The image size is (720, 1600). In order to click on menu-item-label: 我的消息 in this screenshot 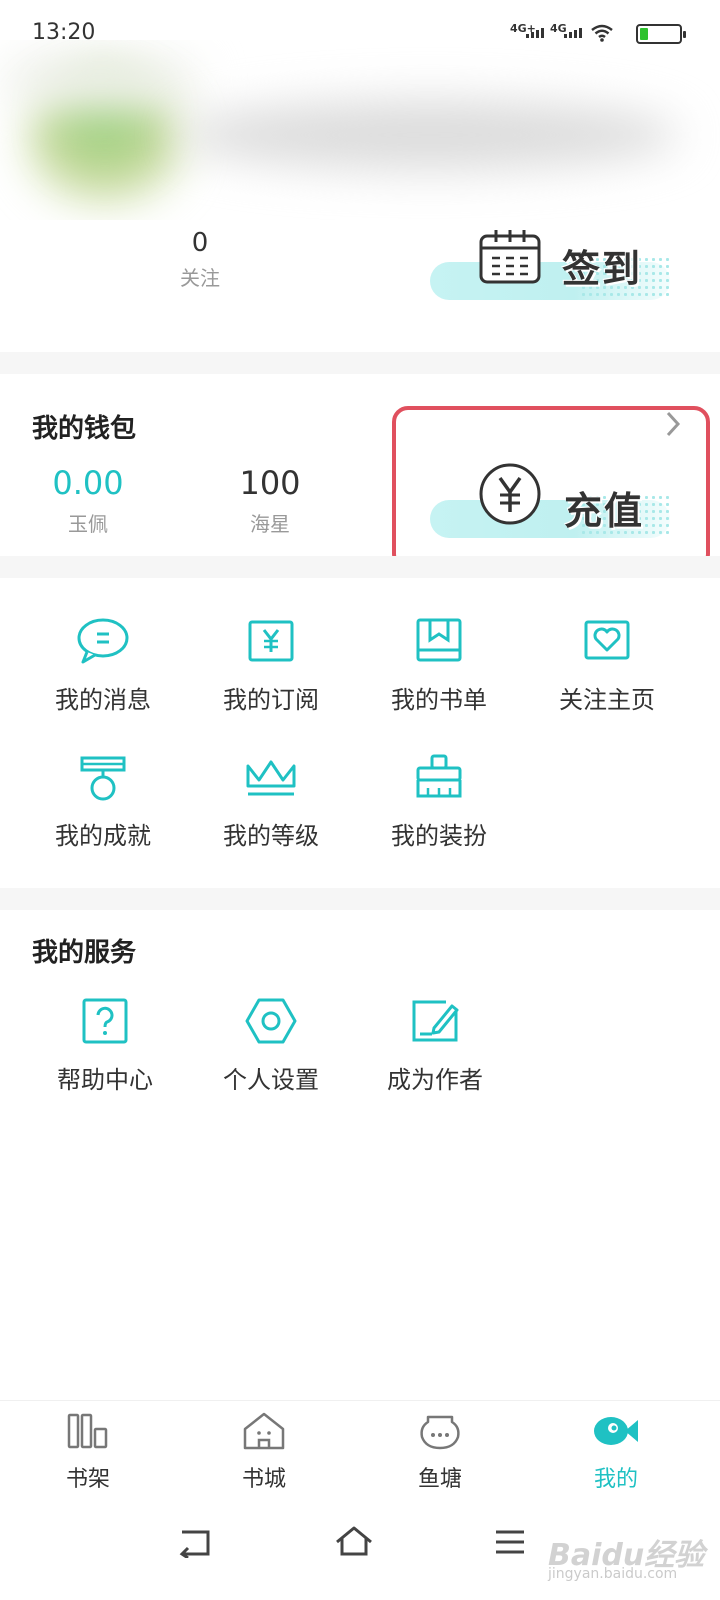, I will do `click(103, 700)`.